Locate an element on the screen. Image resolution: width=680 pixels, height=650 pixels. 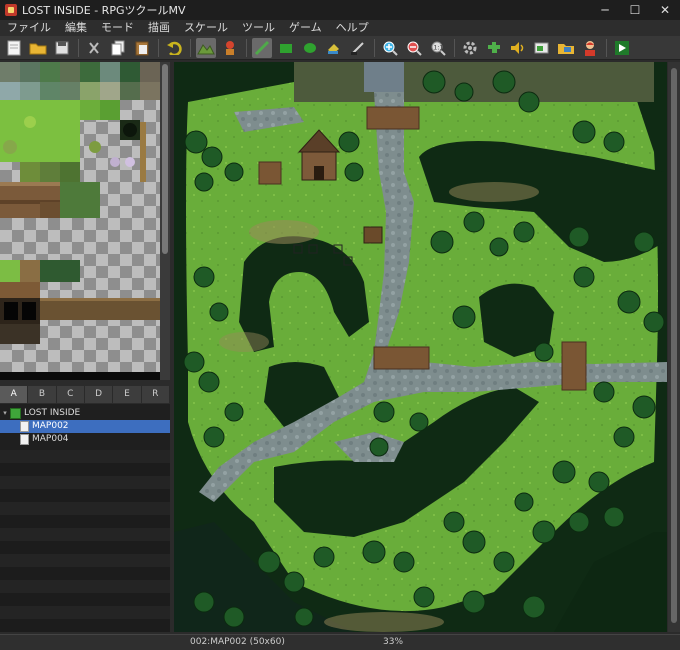
rectangle-icon is located at coordinates (286, 48).